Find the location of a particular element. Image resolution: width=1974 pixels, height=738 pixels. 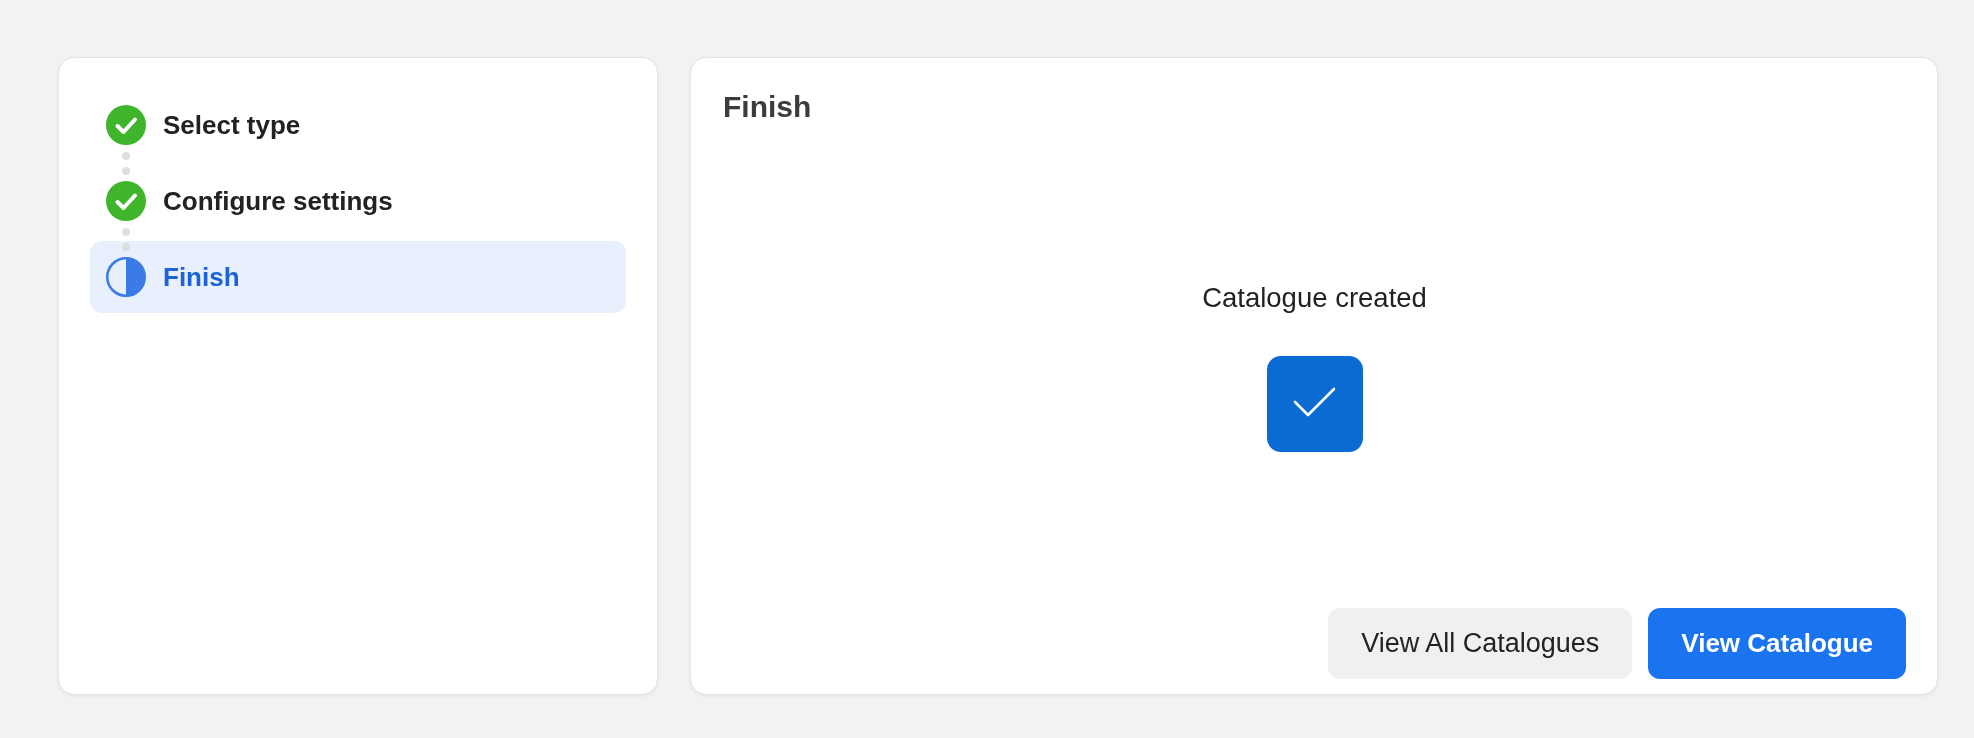

status-message: Catalogue created is located at coordinates (1314, 297).